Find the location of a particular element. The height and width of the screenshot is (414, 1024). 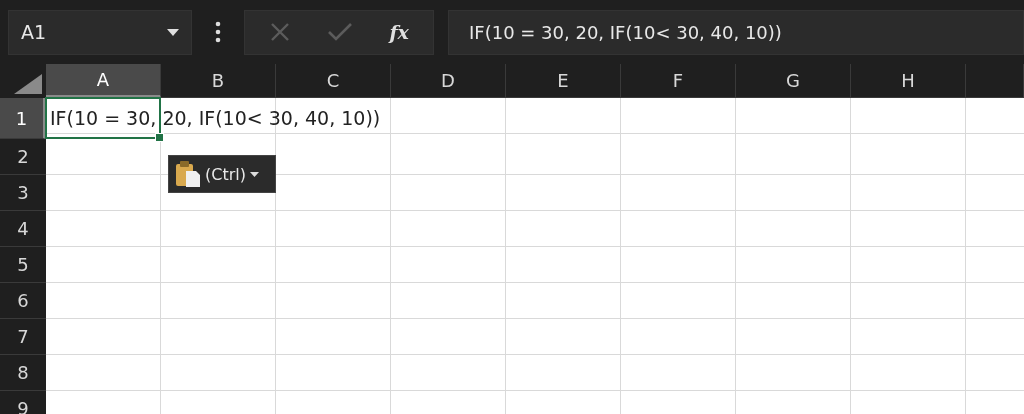

select-all-button is located at coordinates (23, 81).